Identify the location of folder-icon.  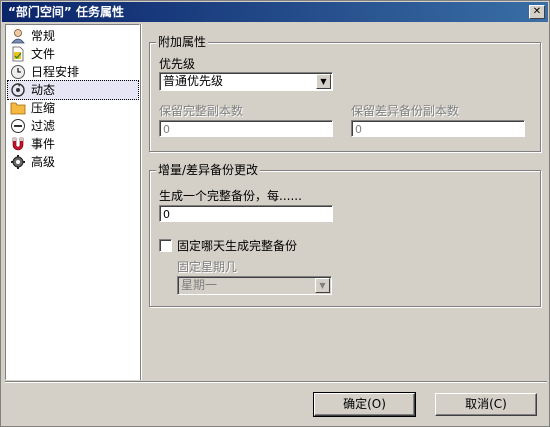
(18, 108).